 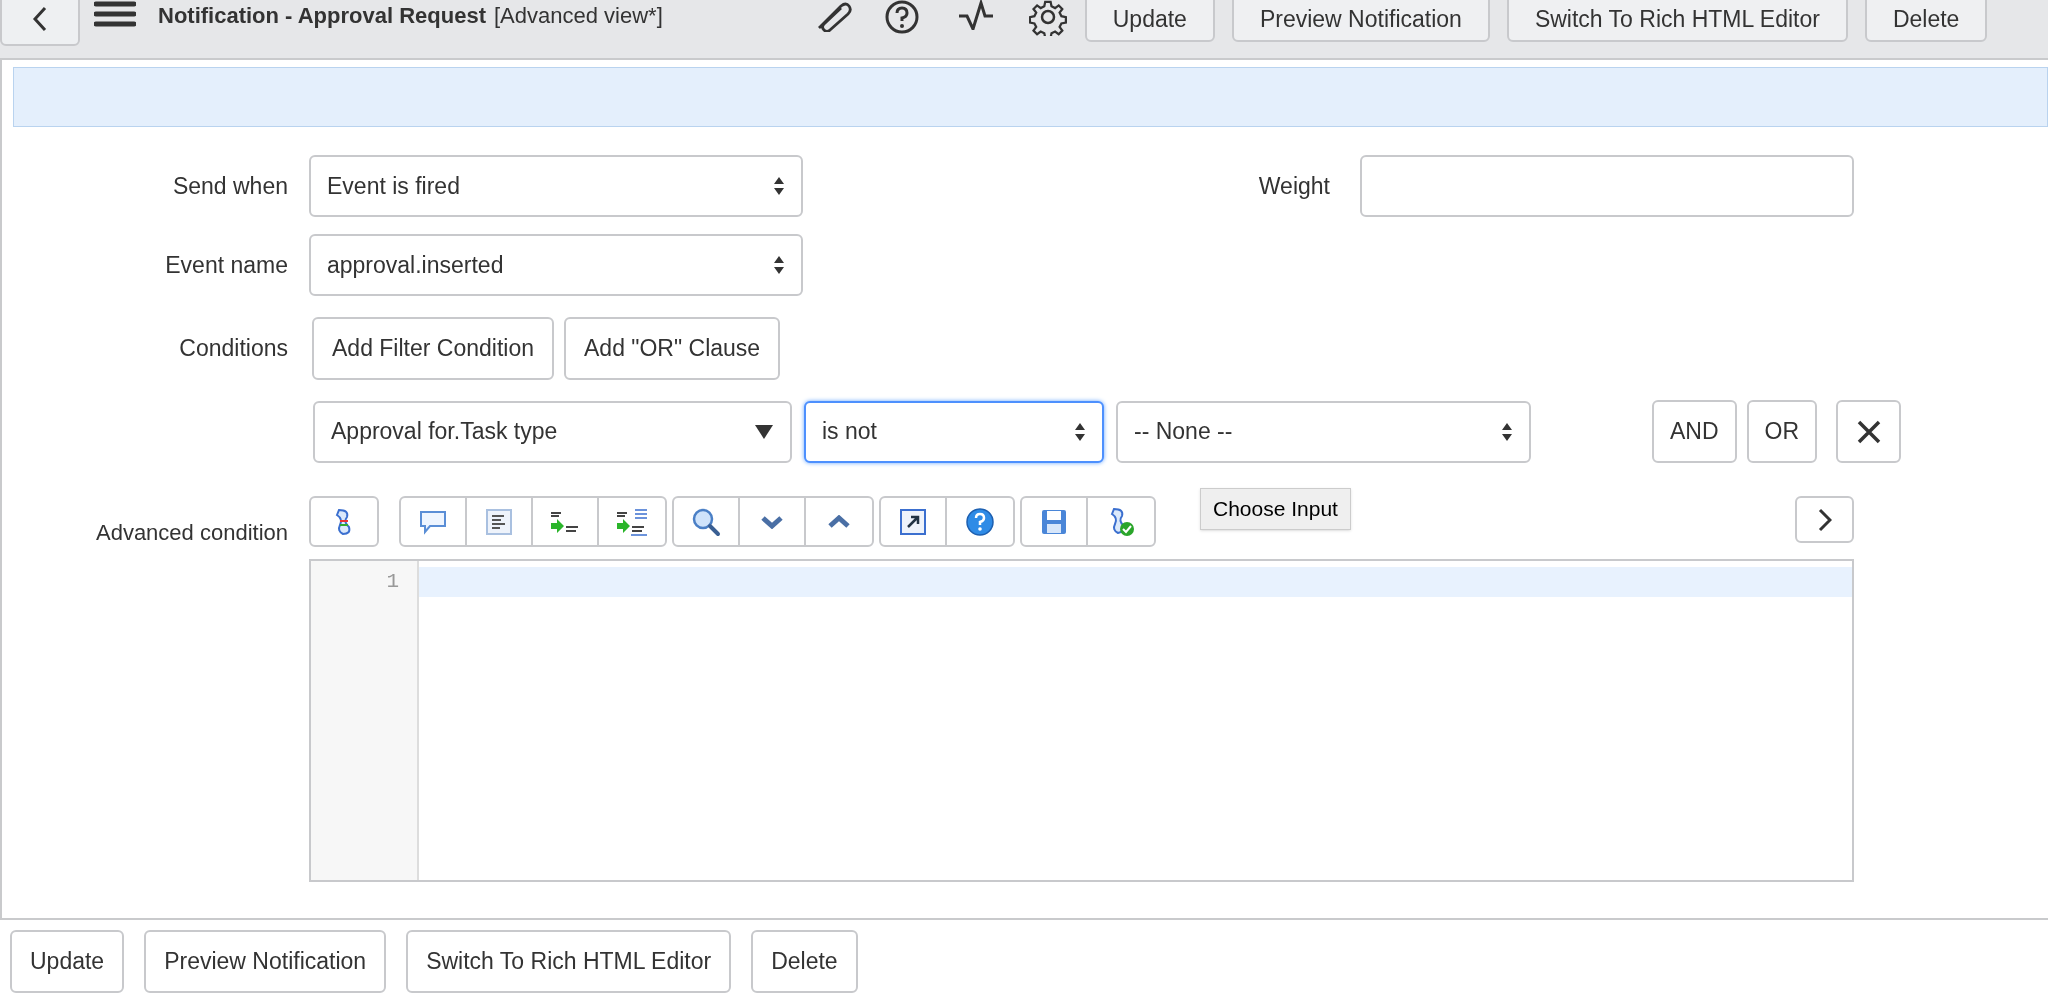 What do you see at coordinates (1054, 521) in the screenshot?
I see `save-icon` at bounding box center [1054, 521].